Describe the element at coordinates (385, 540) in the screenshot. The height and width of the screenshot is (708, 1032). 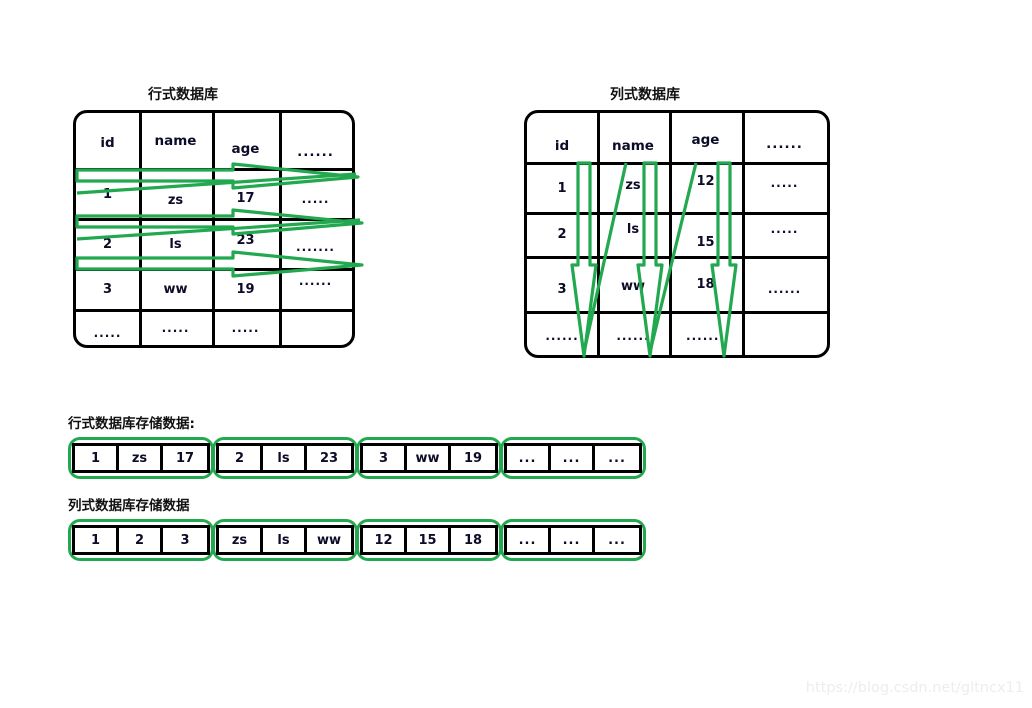
I see `storage-cell: 12` at that location.